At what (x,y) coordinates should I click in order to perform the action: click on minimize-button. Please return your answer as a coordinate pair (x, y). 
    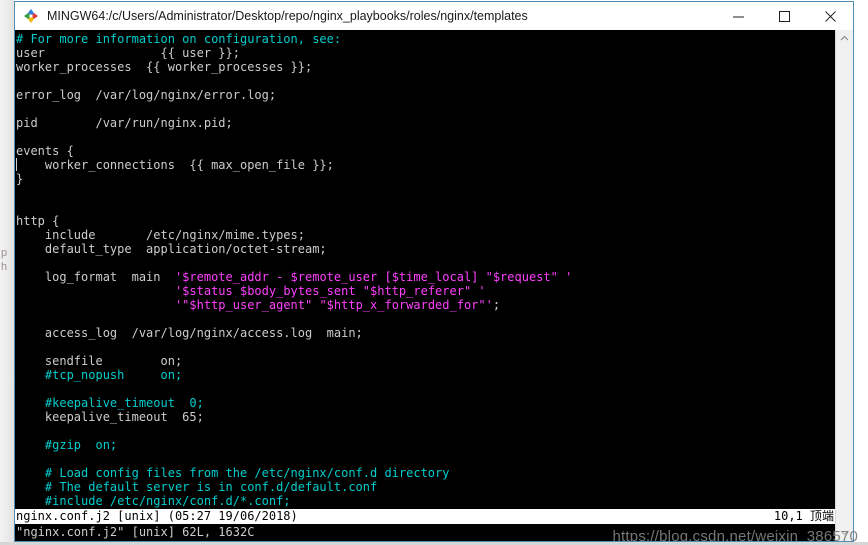
    Looking at the image, I should click on (738, 16).